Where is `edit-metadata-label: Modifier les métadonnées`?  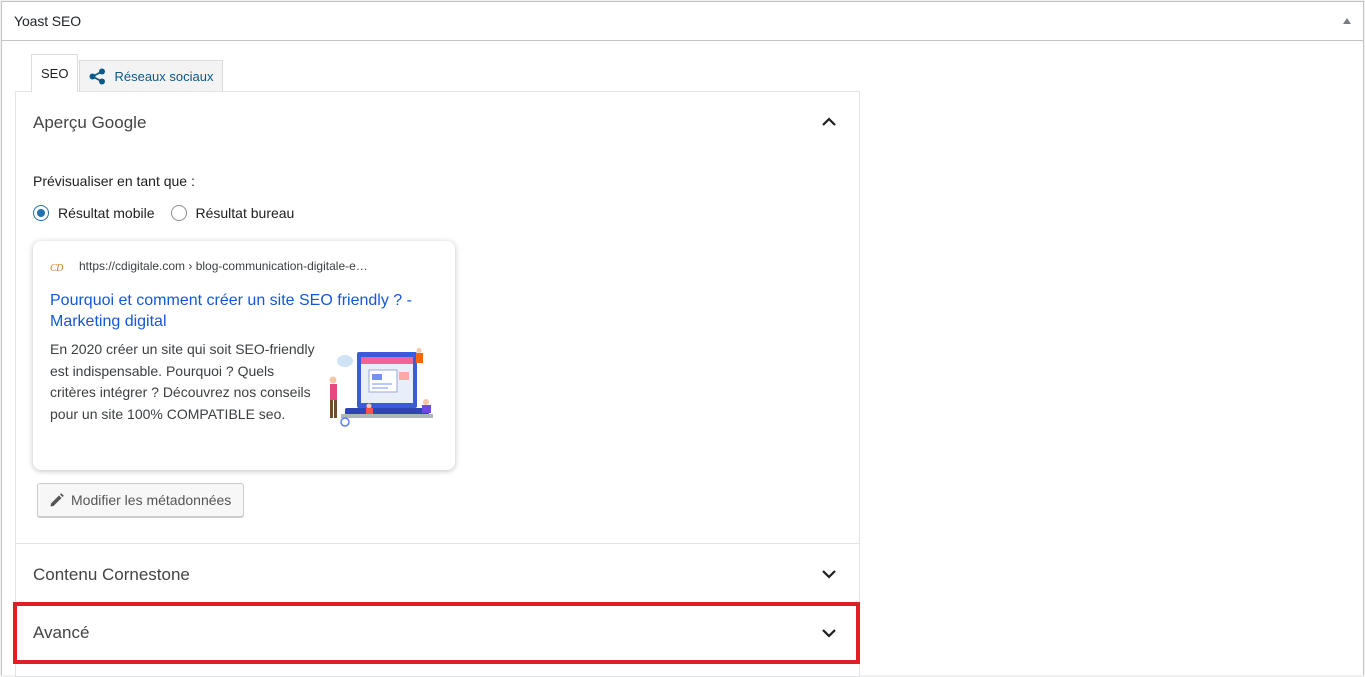
edit-metadata-label: Modifier les métadonnées is located at coordinates (151, 500).